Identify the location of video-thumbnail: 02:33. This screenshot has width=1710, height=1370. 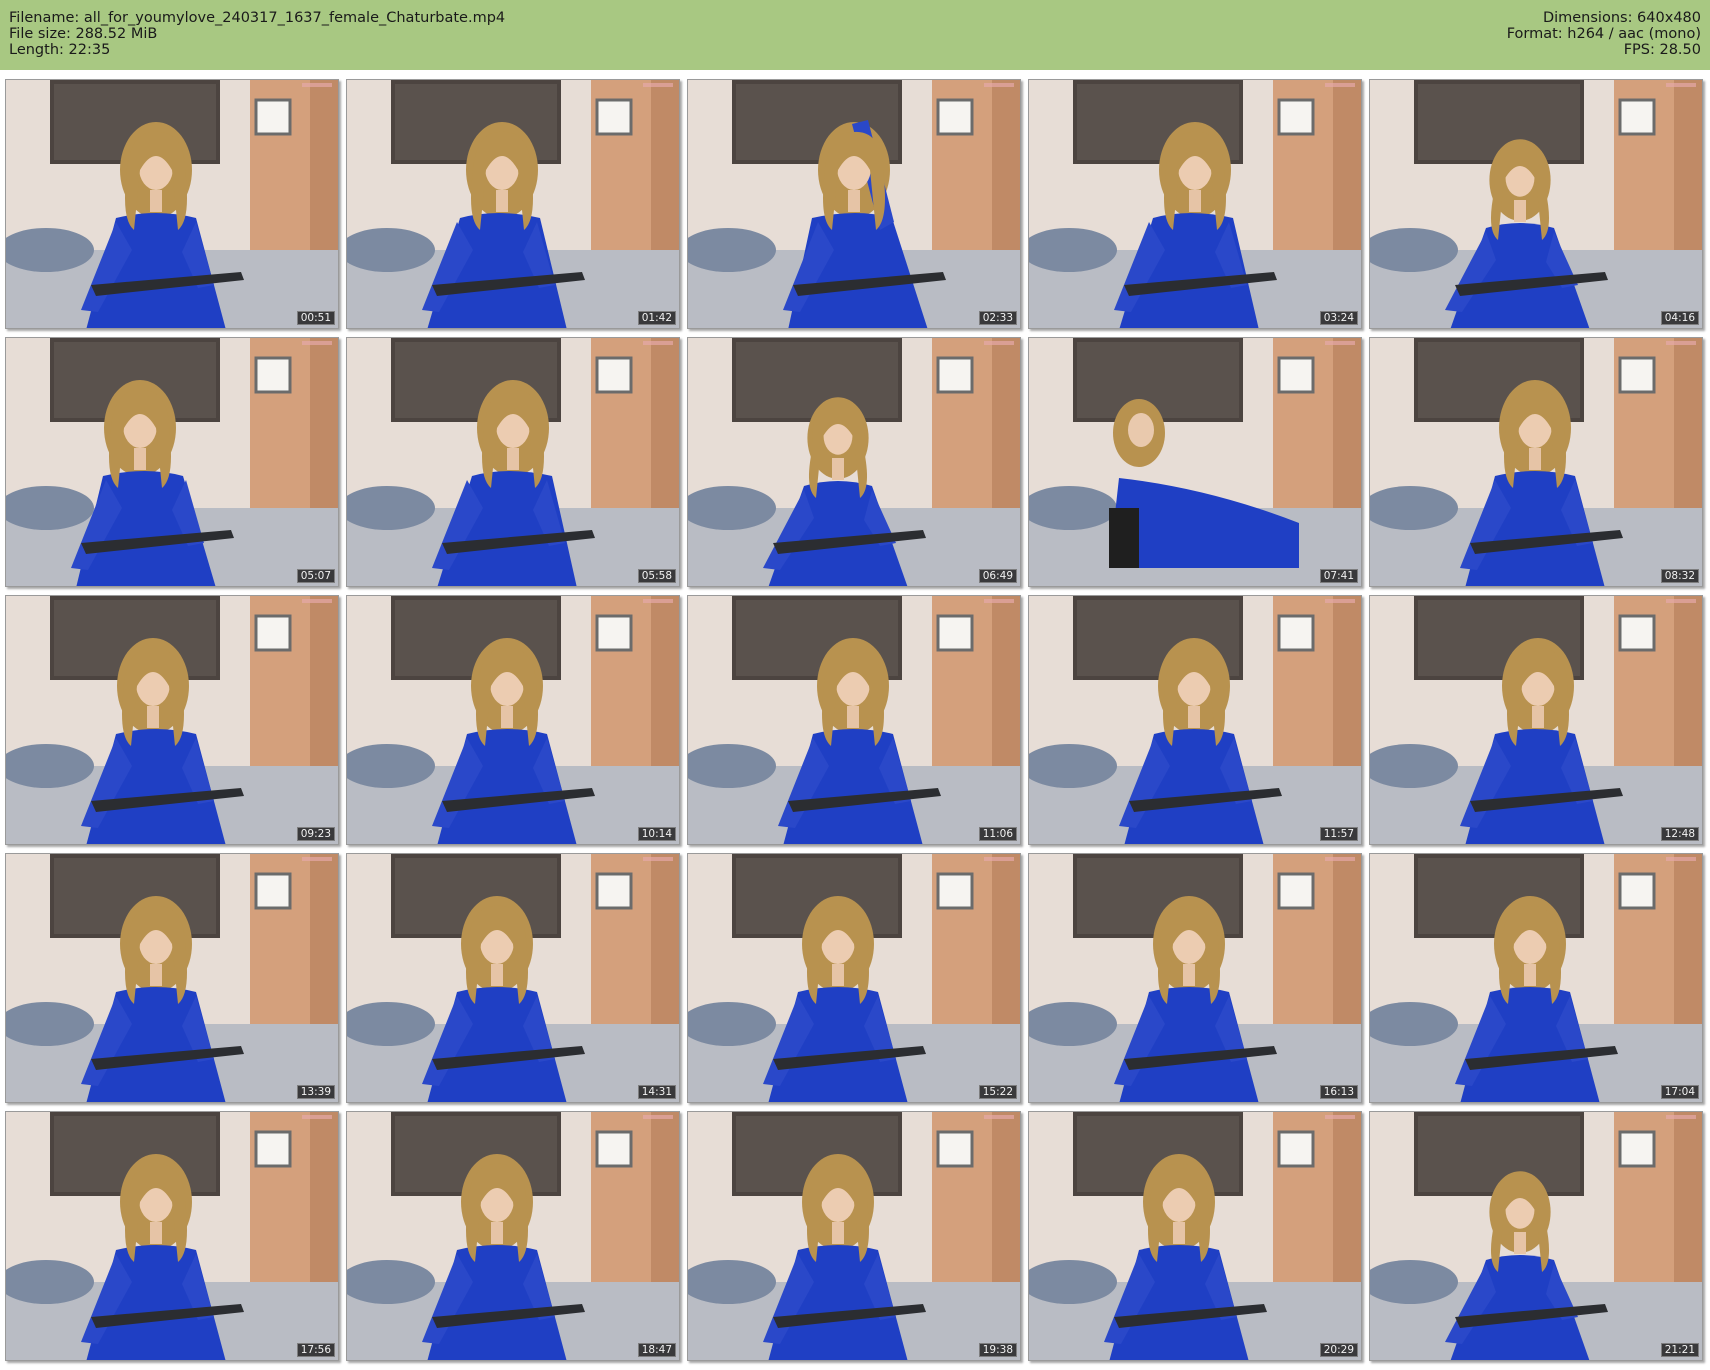
(854, 204).